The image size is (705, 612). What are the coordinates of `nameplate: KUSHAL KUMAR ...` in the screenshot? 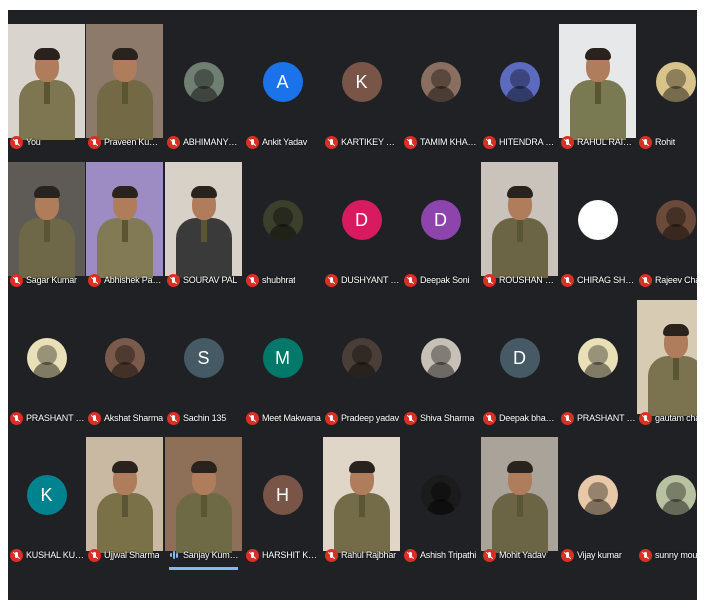 It's located at (46, 555).